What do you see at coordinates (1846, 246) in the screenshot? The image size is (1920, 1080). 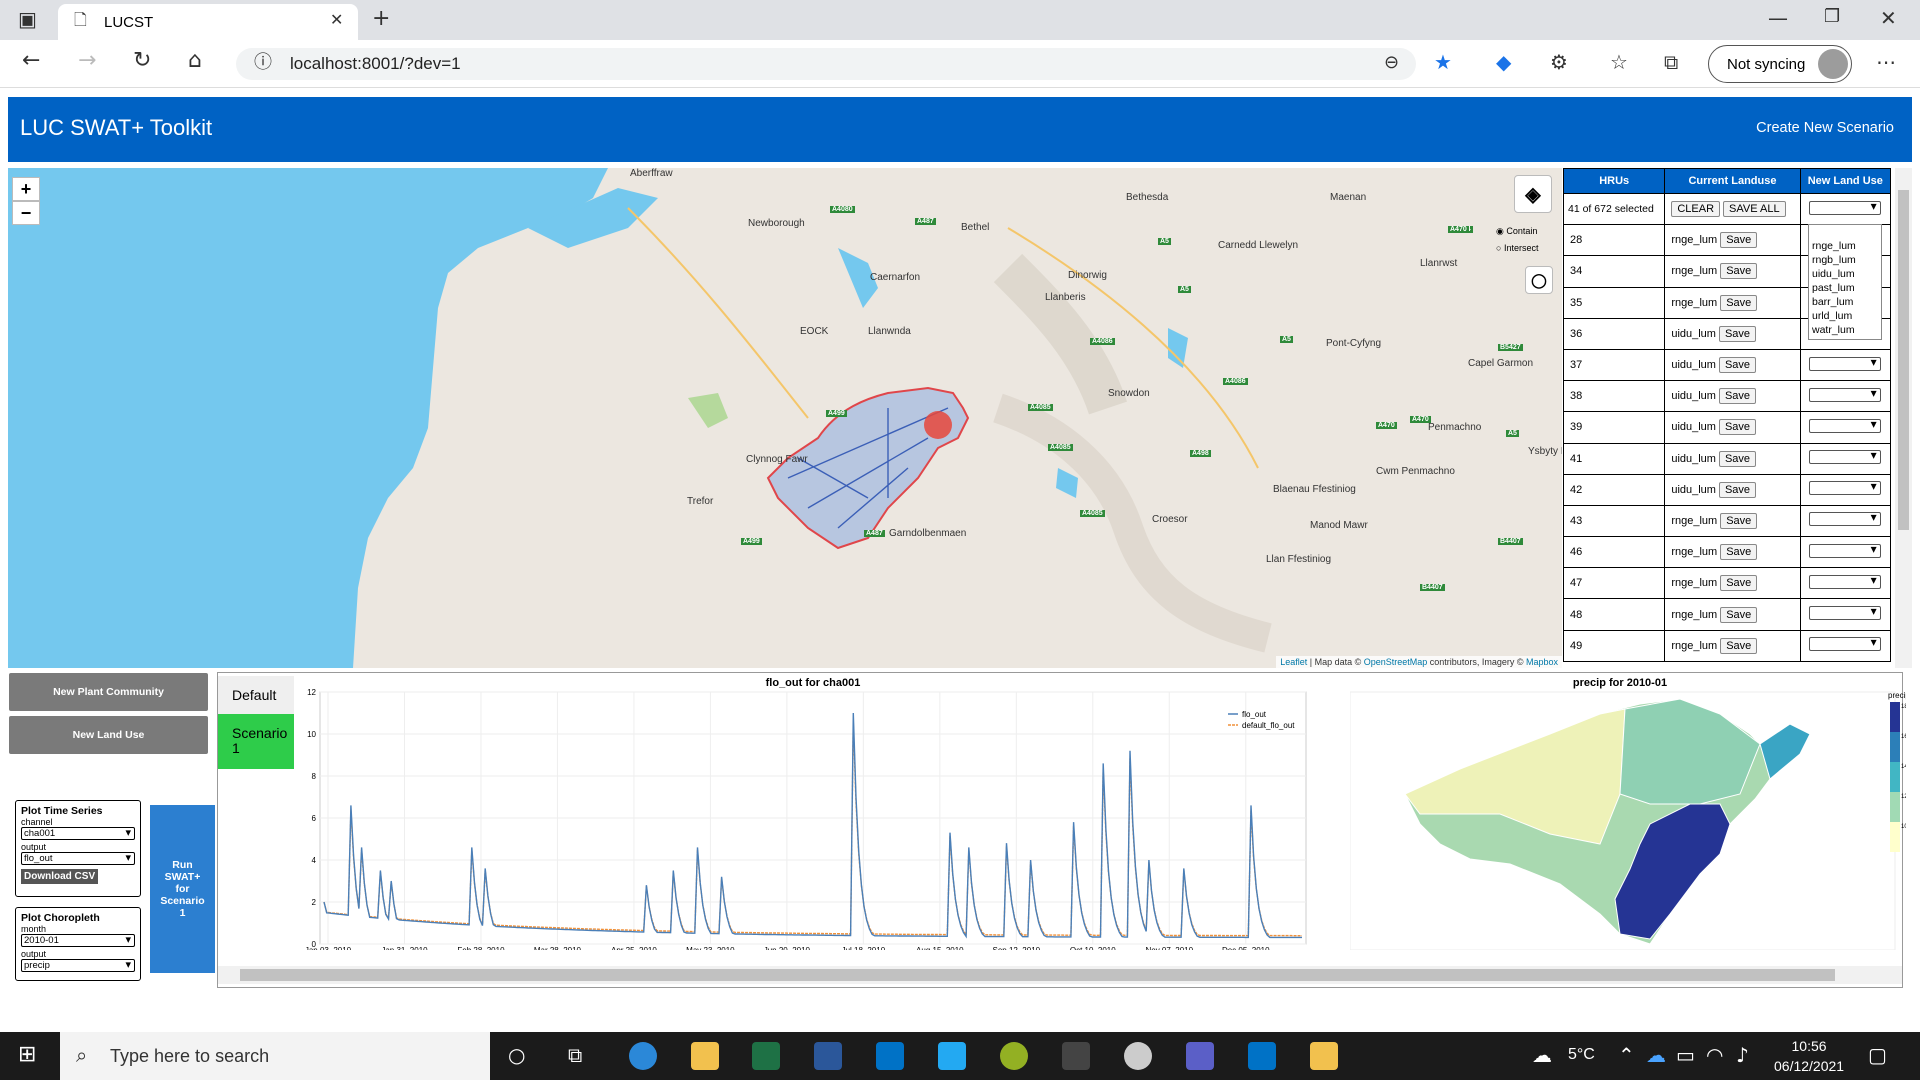 I see `dropdown-option: rnge_lum` at bounding box center [1846, 246].